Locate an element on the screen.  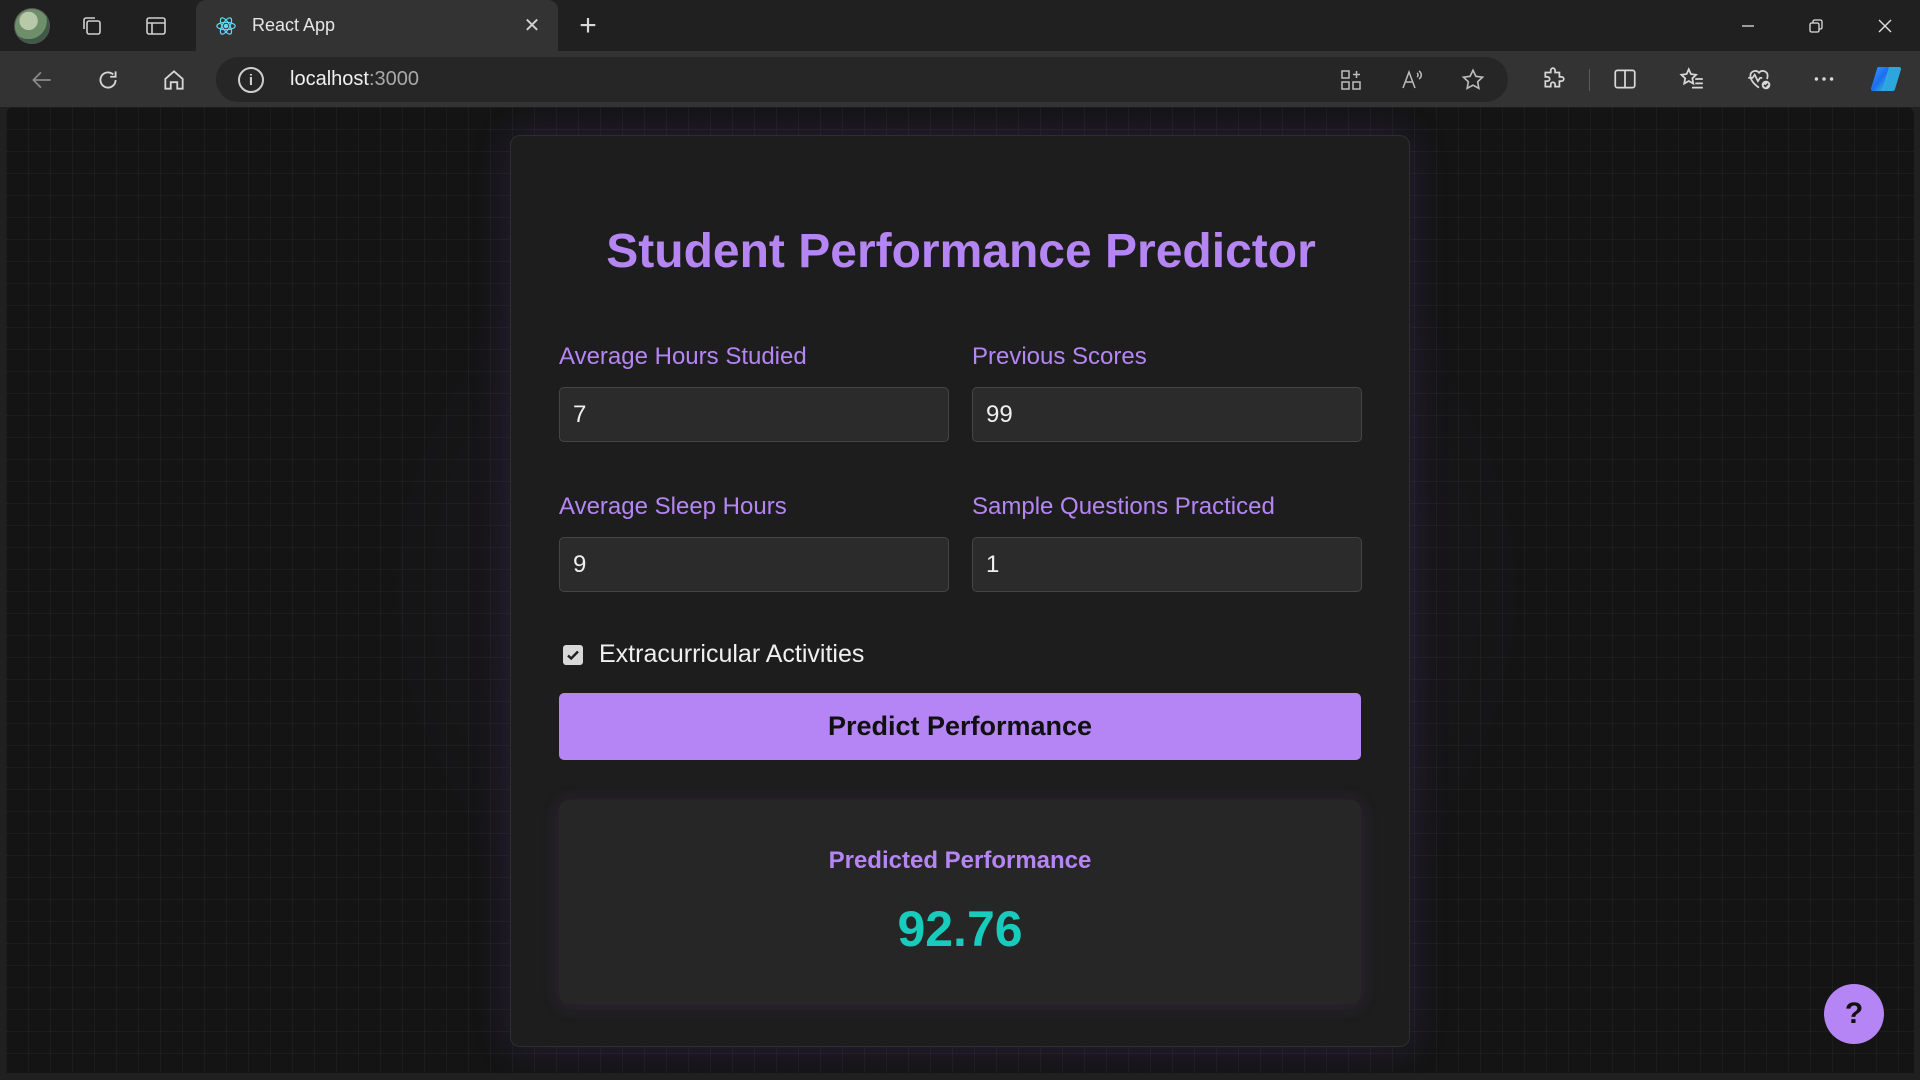
back-icon is located at coordinates (42, 80).